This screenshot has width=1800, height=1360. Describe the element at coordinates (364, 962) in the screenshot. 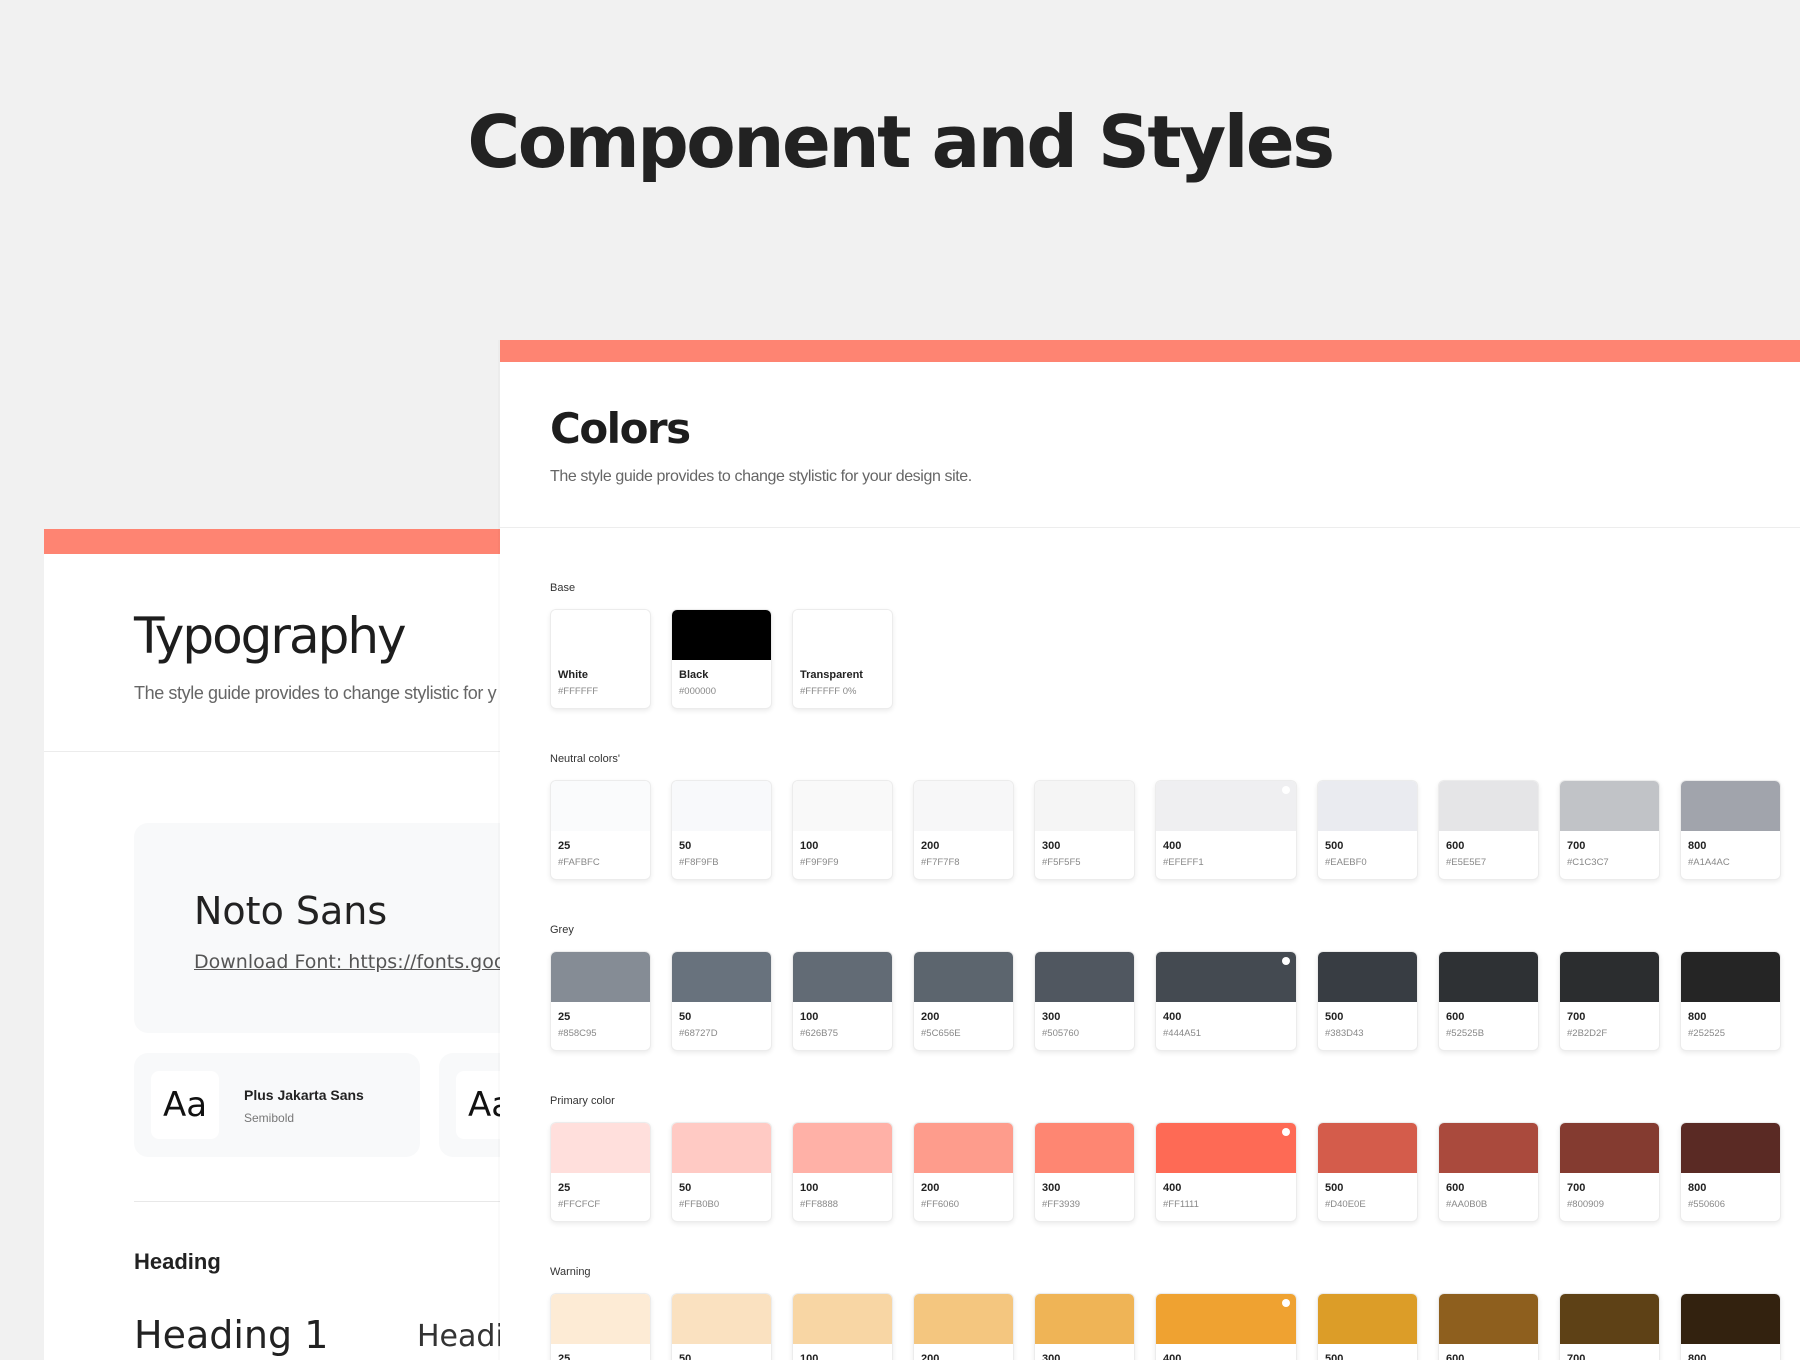

I see `download-font-link: Download Font: https://fonts.google` at that location.